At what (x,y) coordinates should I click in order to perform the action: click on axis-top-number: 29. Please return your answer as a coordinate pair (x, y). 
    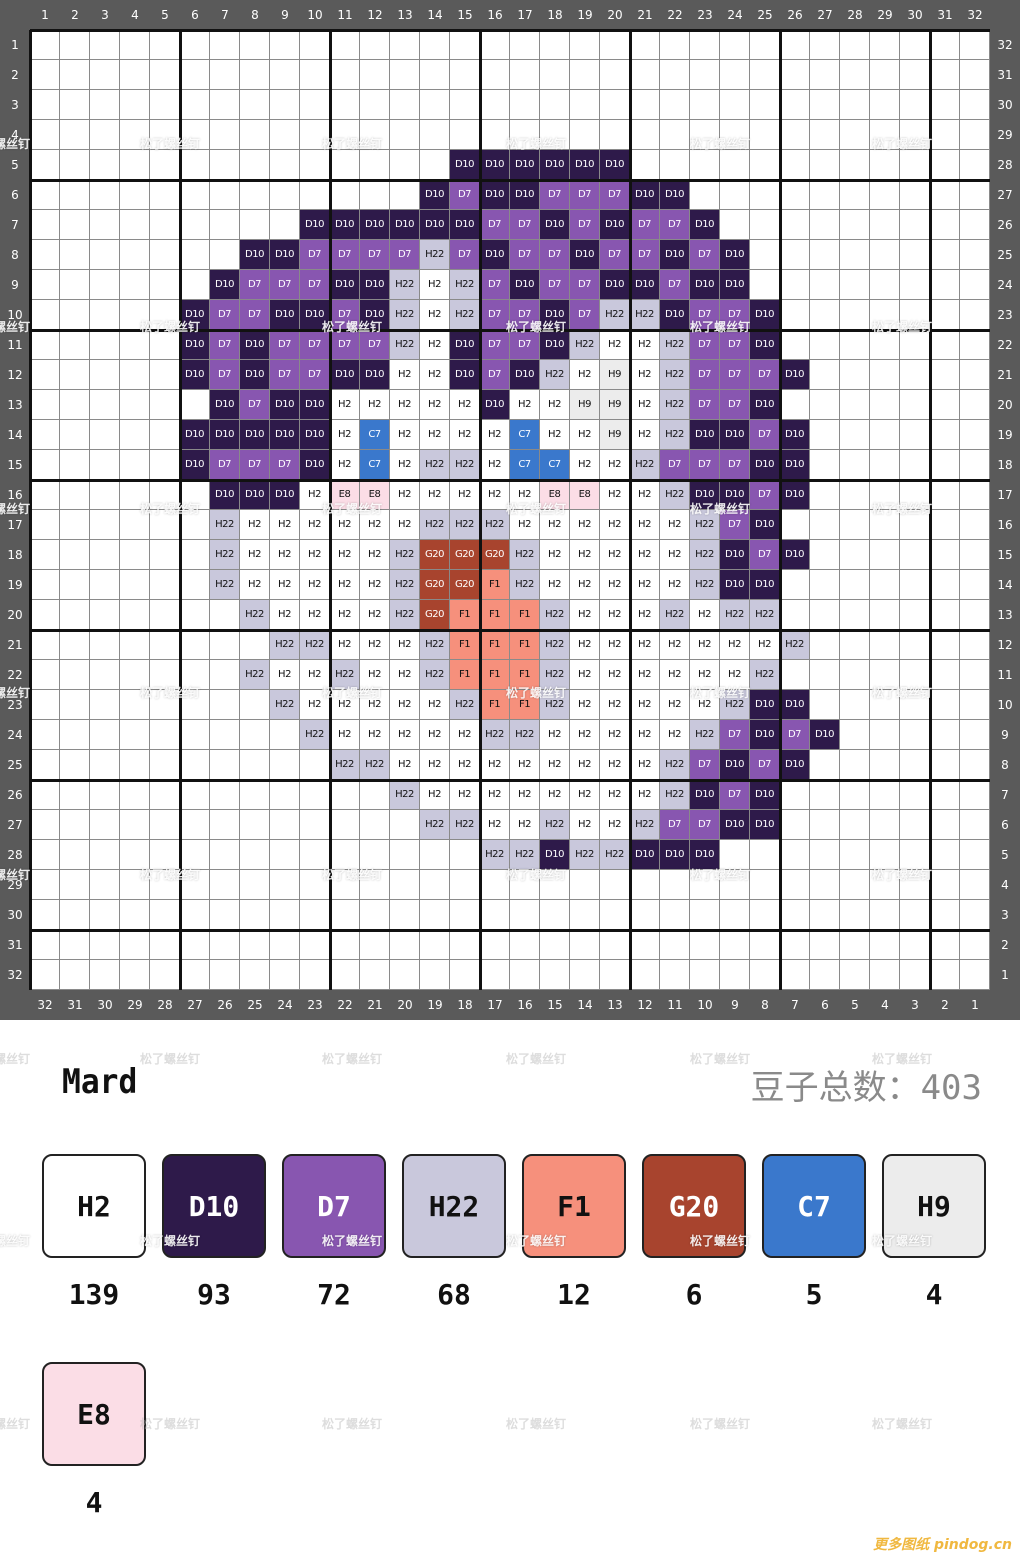
    Looking at the image, I should click on (885, 15).